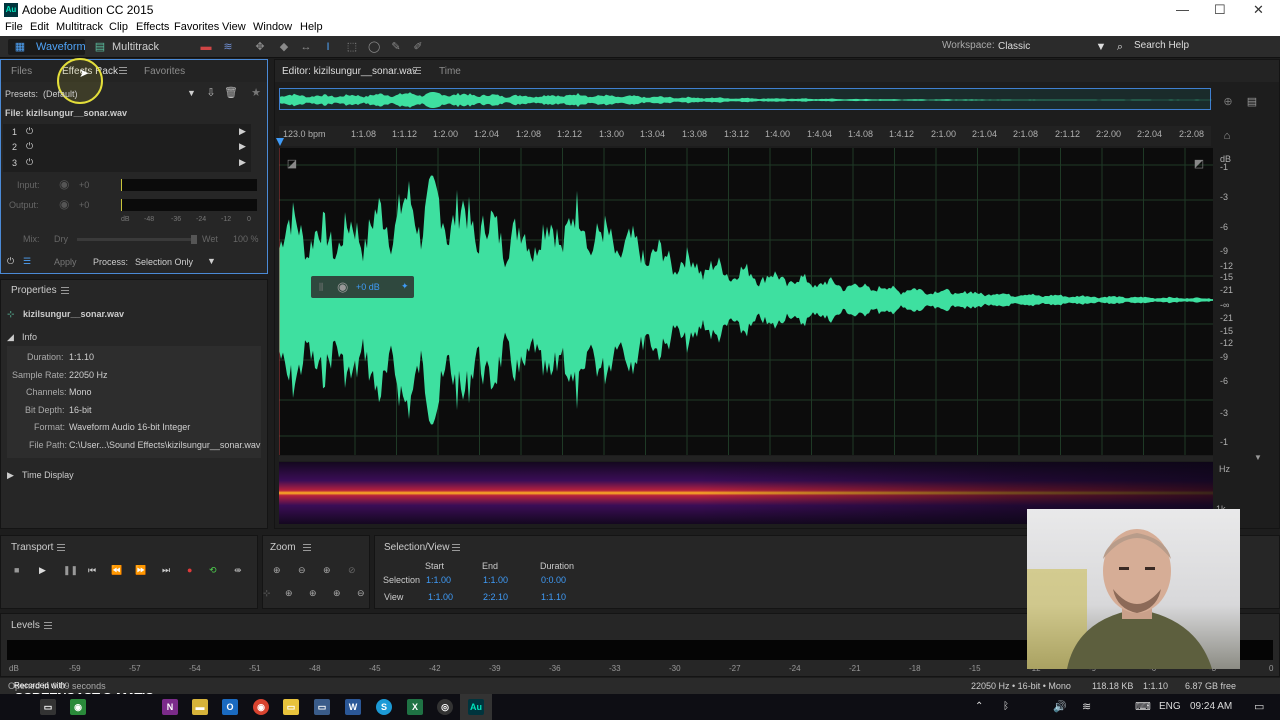  What do you see at coordinates (92, 570) in the screenshot?
I see `skip-back-icon: ⏮` at bounding box center [92, 570].